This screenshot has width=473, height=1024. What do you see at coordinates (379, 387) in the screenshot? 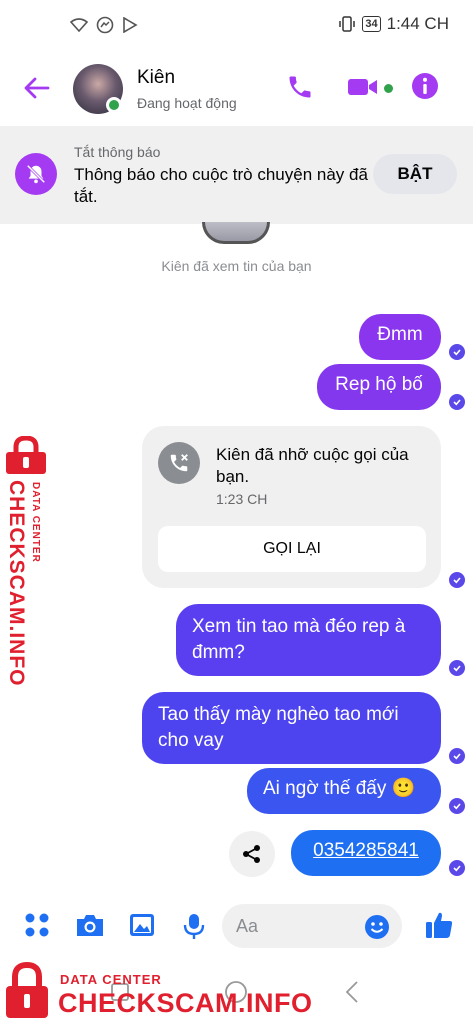
I see `message-bubble: Rep hộ bố` at bounding box center [379, 387].